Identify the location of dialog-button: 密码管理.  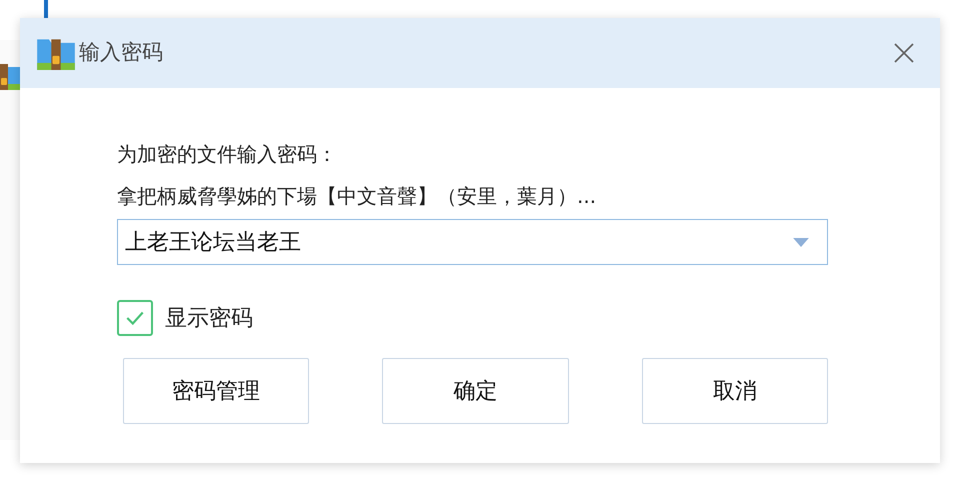
(216, 391).